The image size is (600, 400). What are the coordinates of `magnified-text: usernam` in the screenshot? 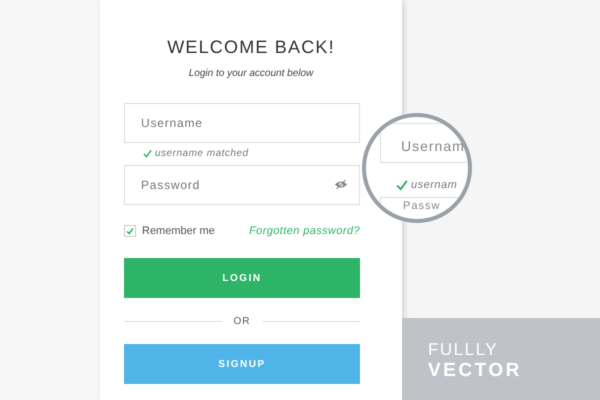 It's located at (434, 185).